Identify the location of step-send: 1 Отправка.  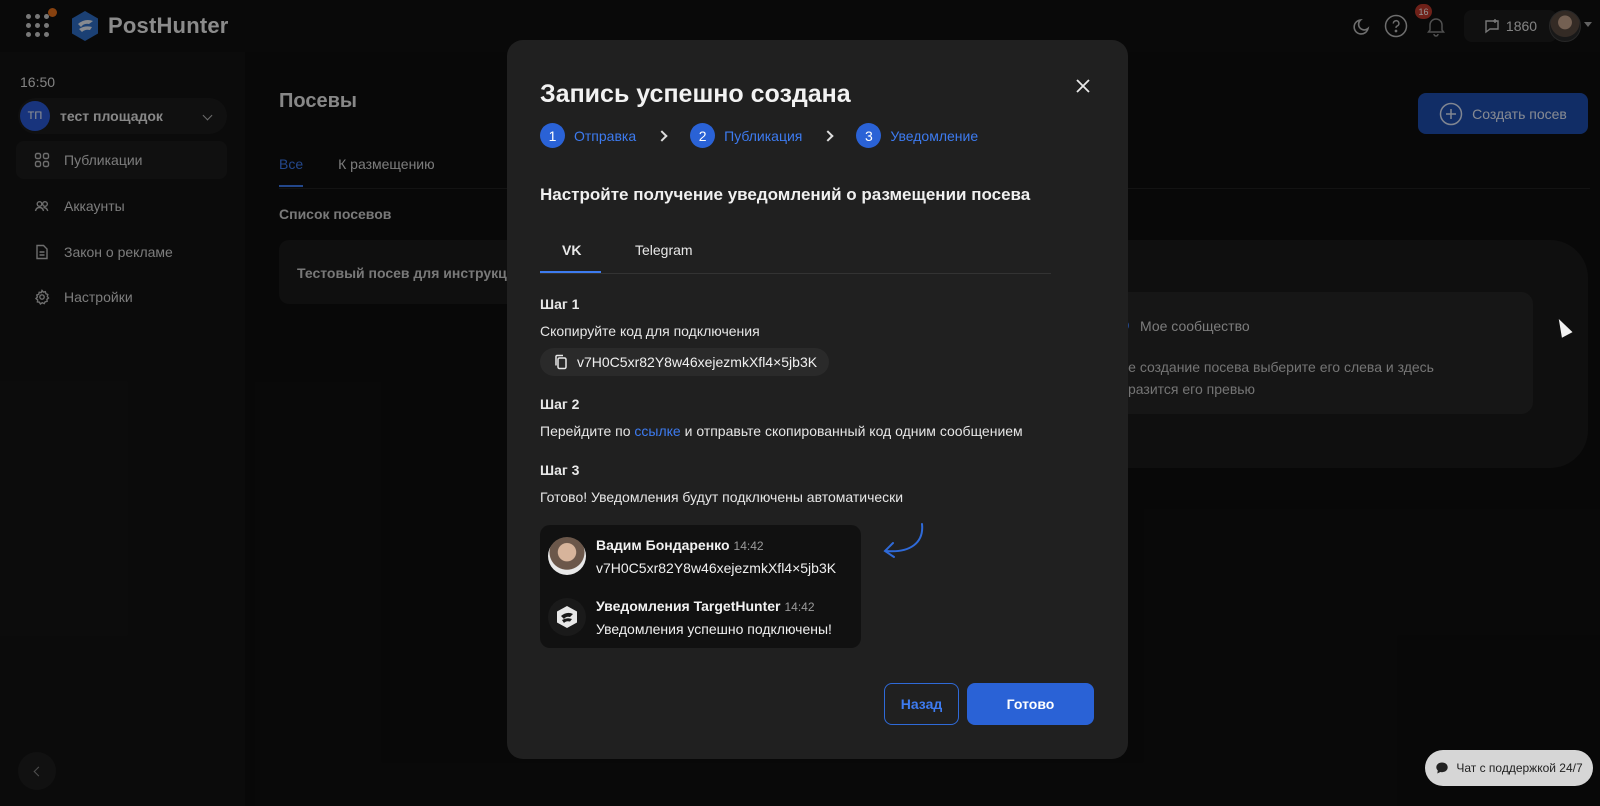
(588, 135).